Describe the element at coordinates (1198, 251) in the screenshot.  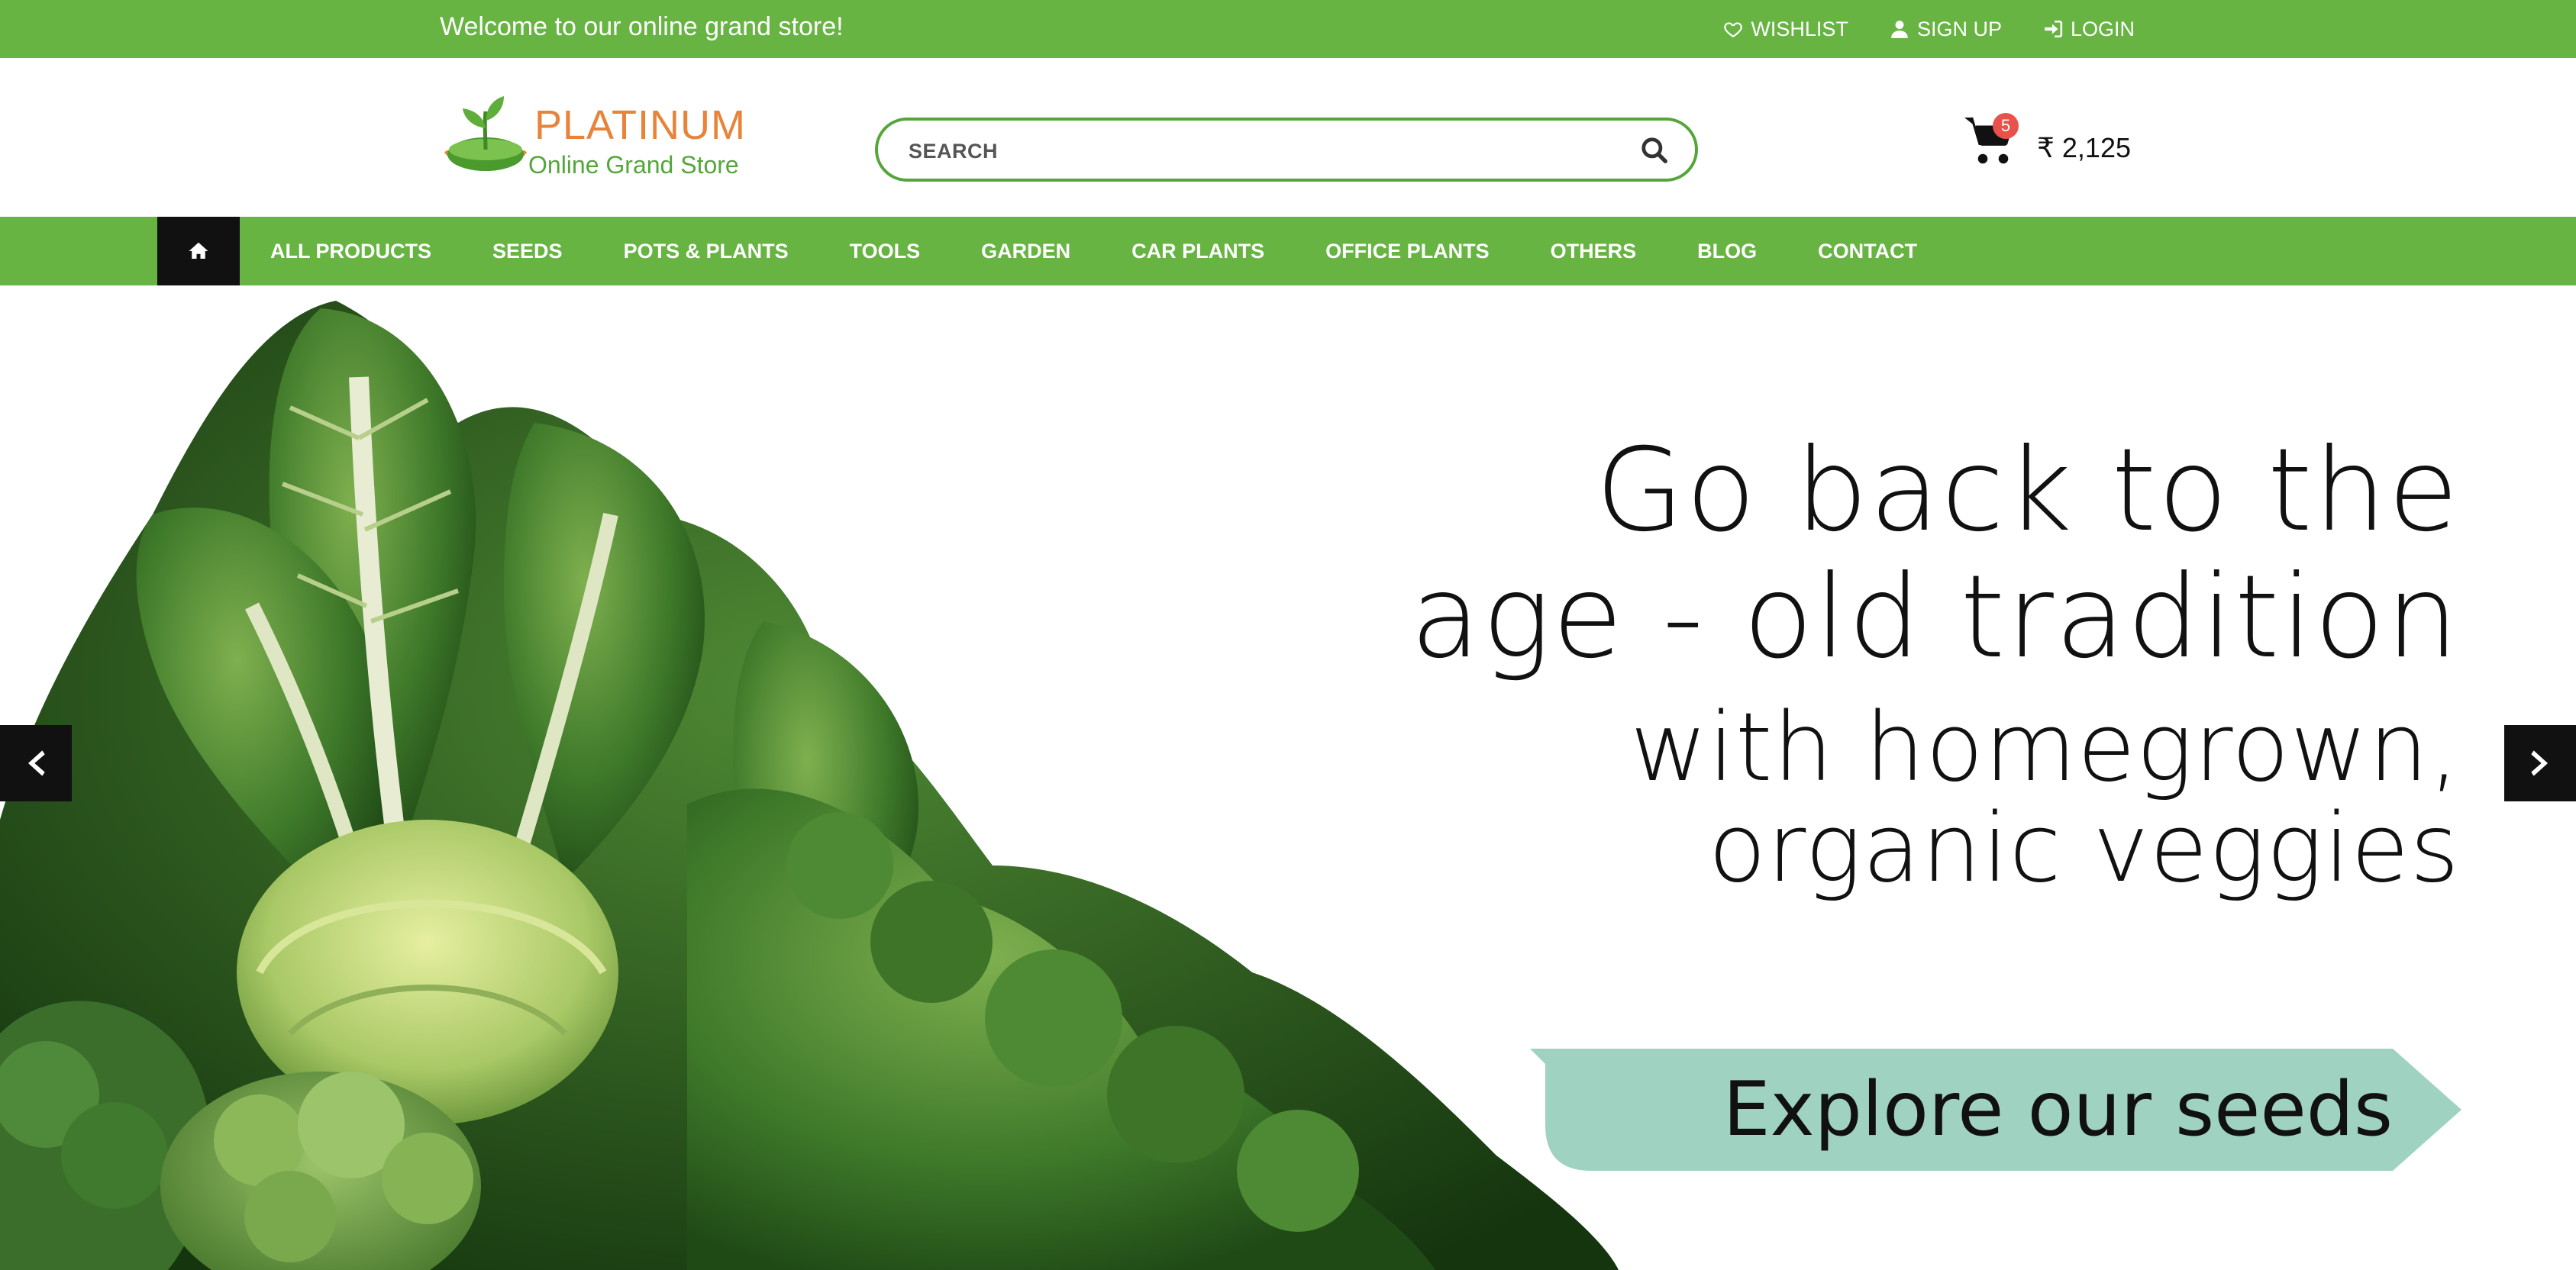
I see `nav-item-car-plants: CAR PLANTS` at that location.